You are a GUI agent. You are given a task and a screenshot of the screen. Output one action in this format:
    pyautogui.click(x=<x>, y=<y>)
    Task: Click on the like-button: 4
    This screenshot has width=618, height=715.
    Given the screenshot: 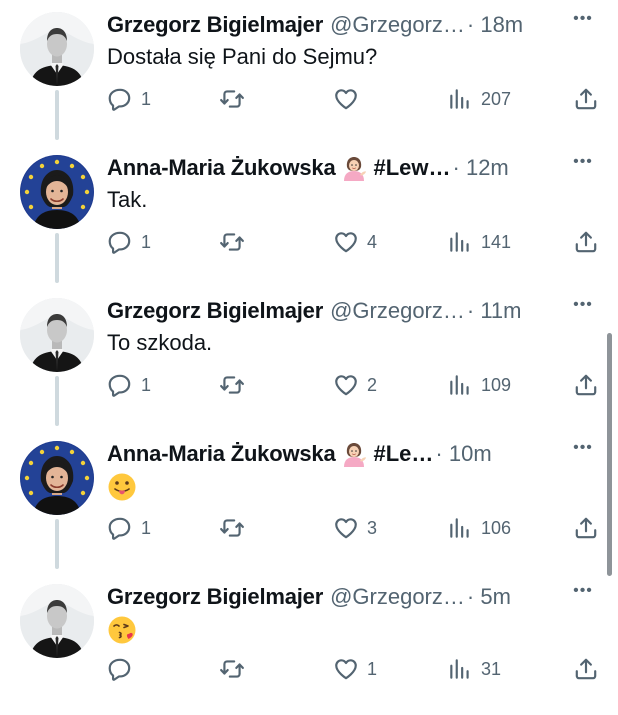 What is the action you would take?
    pyautogui.click(x=355, y=242)
    